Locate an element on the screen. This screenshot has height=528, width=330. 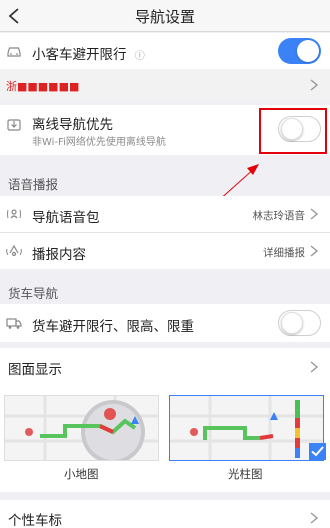
nav-header: 导航设置 is located at coordinates (165, 16).